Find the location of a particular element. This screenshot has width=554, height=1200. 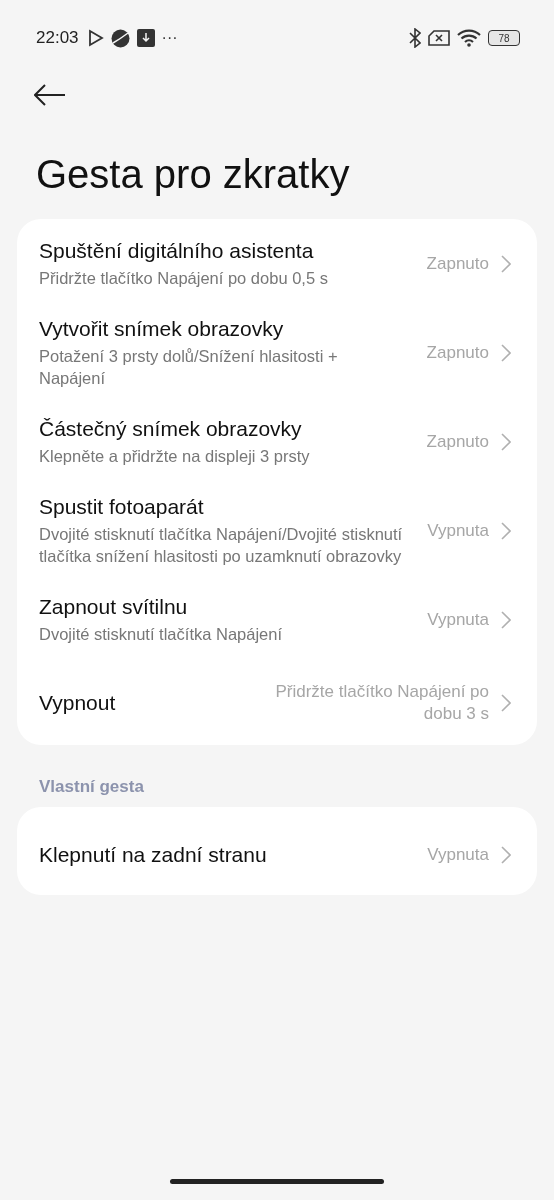

item-value: Přidržte tlačítko Napájení po dobu 3 s is located at coordinates (381, 703).